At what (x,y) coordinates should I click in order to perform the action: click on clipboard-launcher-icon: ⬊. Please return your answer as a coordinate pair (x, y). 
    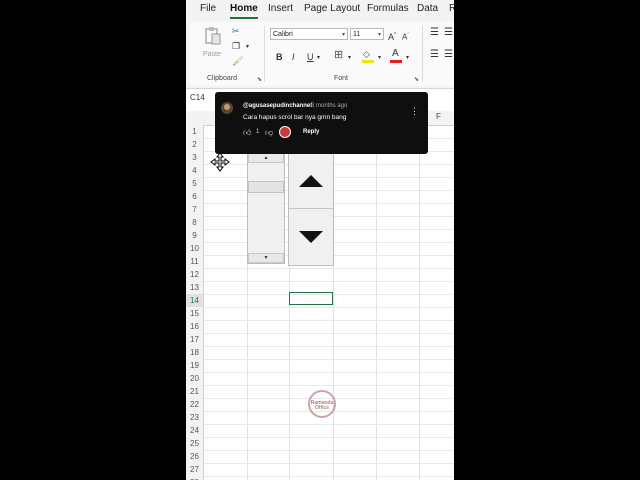
    Looking at the image, I should click on (259, 79).